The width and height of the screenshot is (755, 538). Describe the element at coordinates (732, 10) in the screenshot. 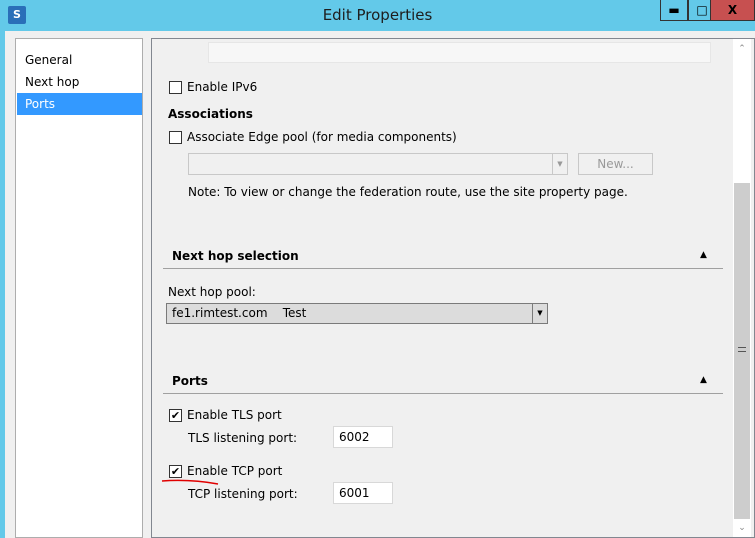

I see `close-button: X` at that location.